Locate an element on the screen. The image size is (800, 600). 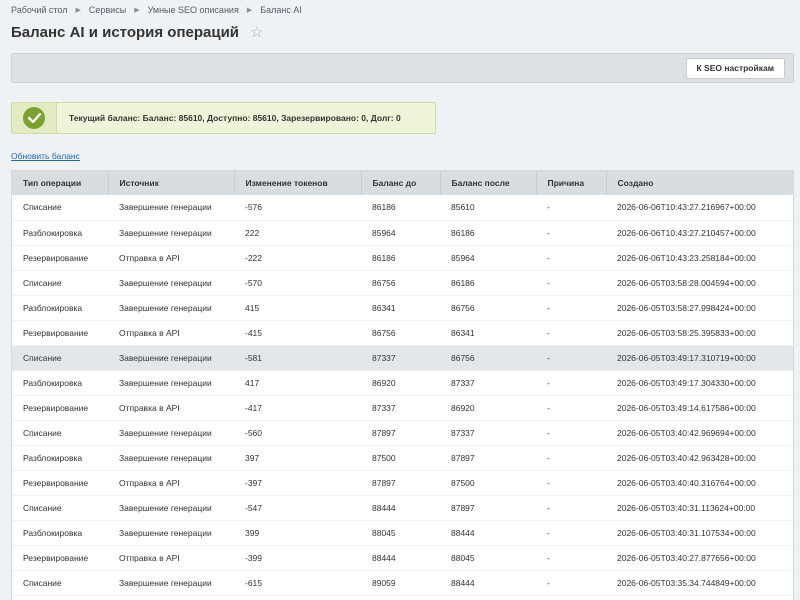
cell-created: 2026-06-05T03:58:25.395833+00:00 is located at coordinates (699, 333).